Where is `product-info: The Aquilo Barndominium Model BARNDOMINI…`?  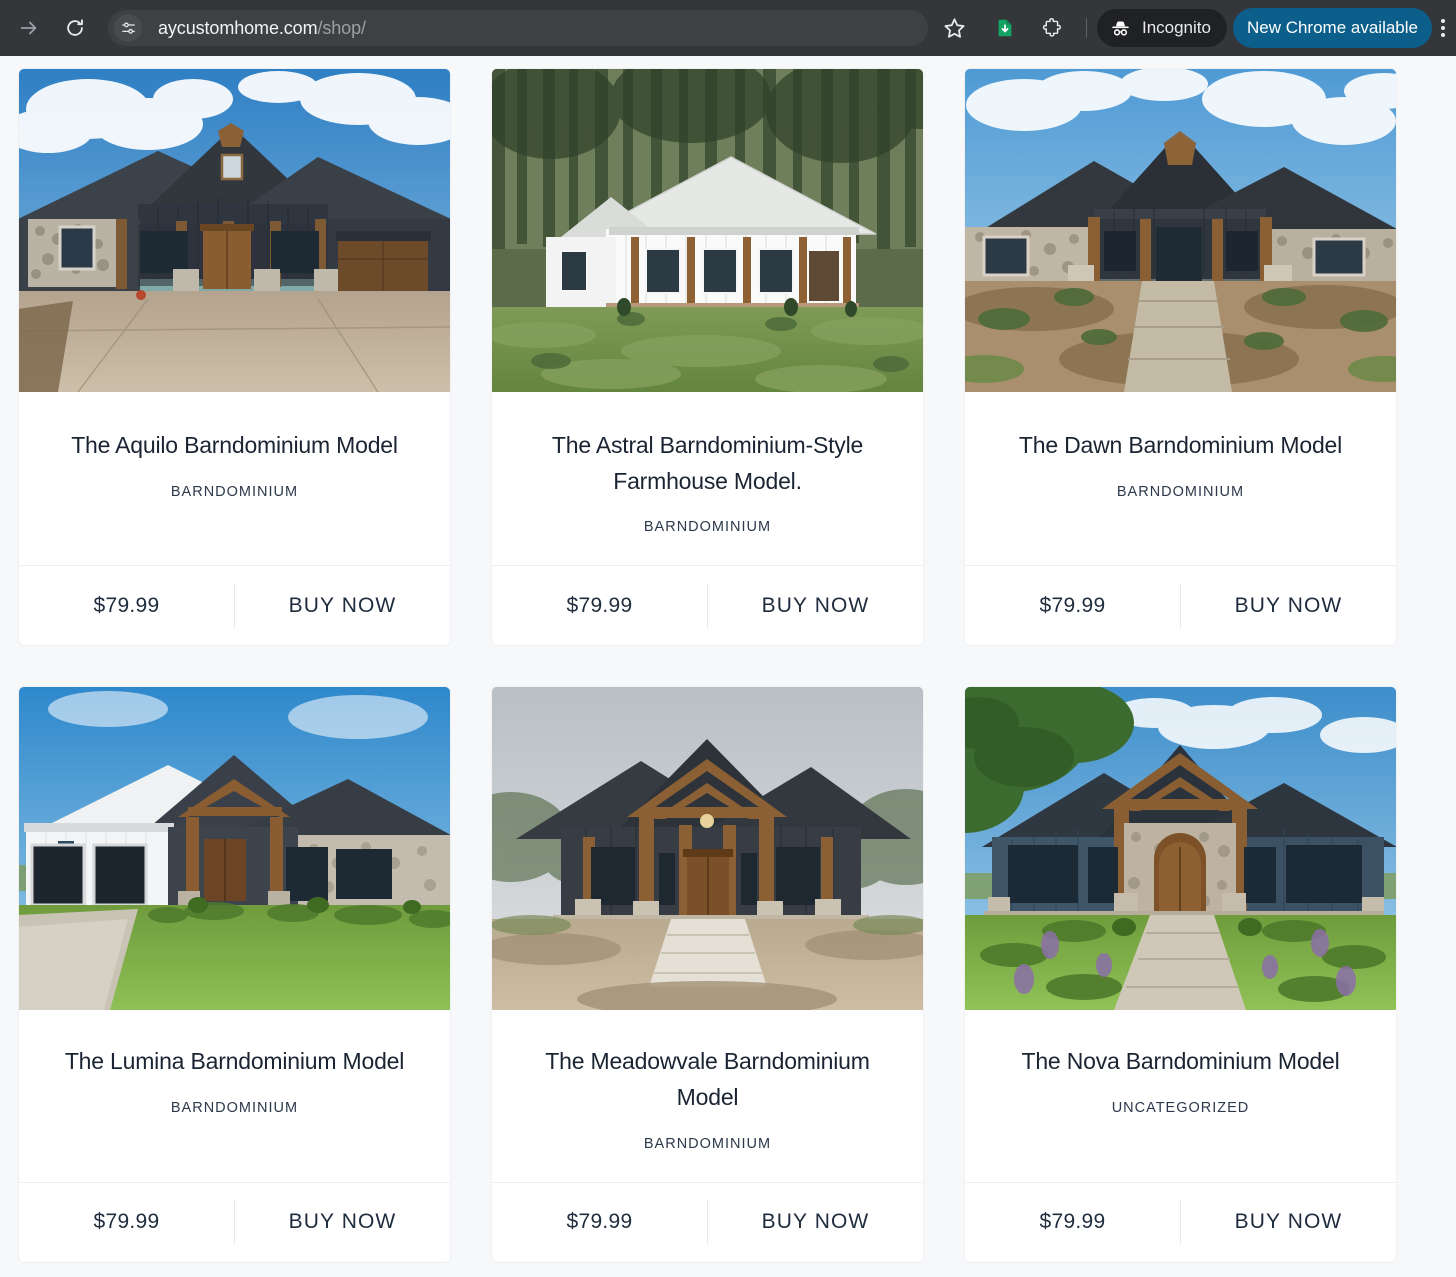
product-info: The Aquilo Barndominium Model BARNDOMINI… is located at coordinates (234, 478).